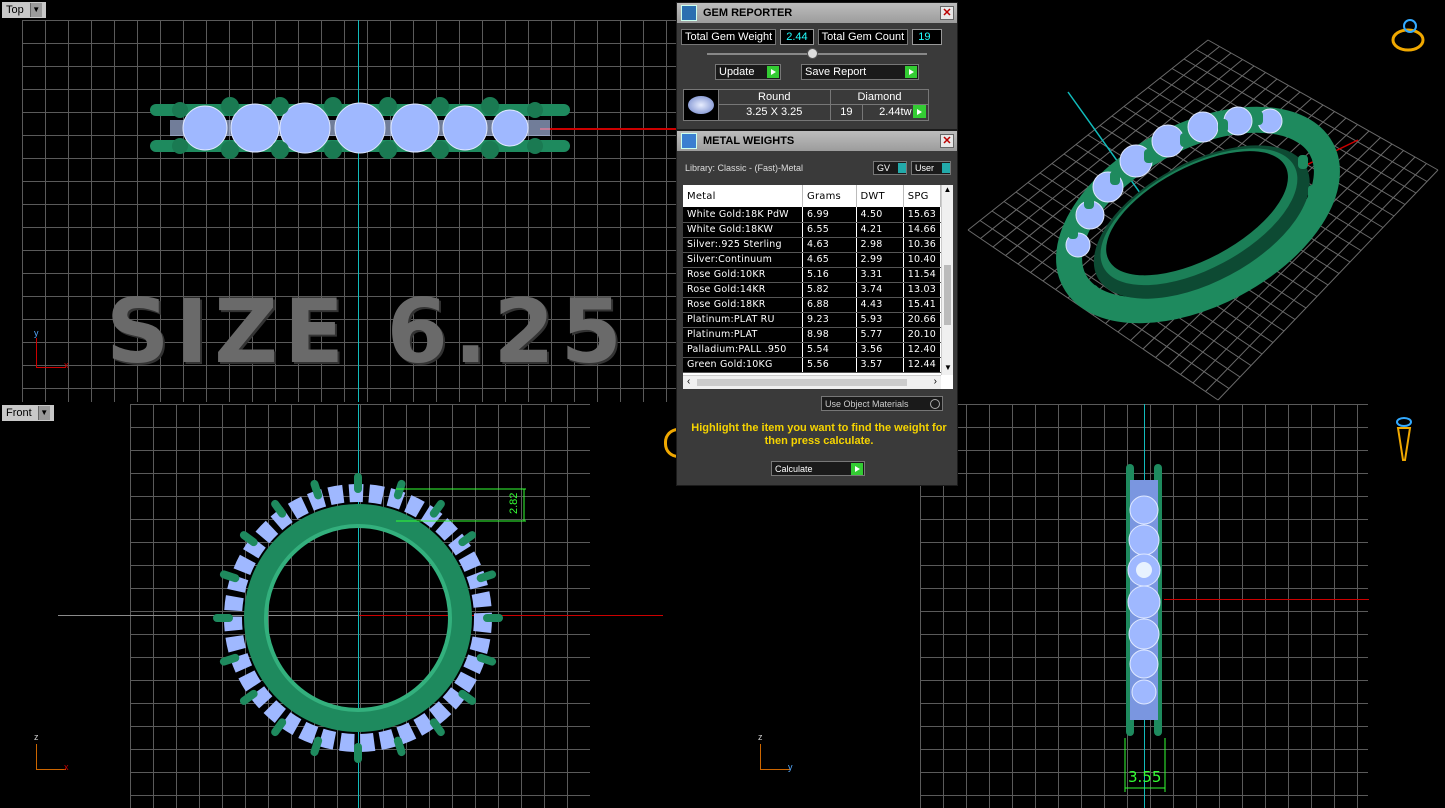 The height and width of the screenshot is (808, 1445). Describe the element at coordinates (812, 320) in the screenshot. I see `table-row: Platinum:PLAT RU 9.23 5.93 20.66` at that location.